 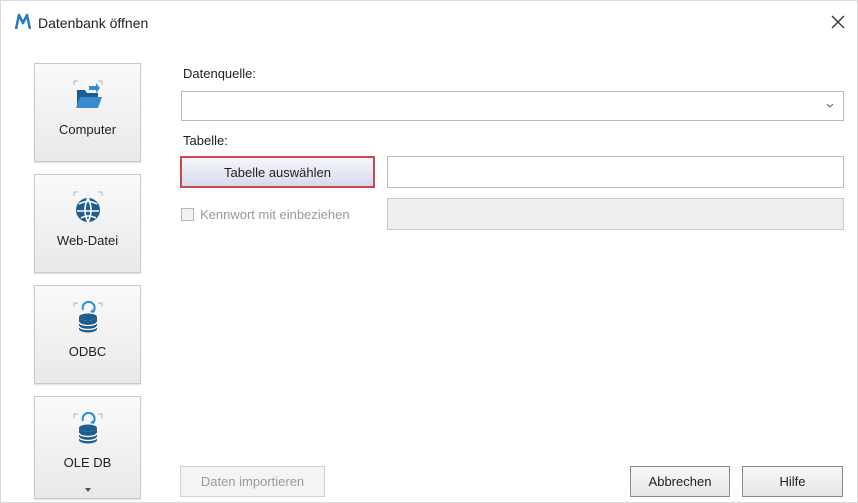 What do you see at coordinates (252, 481) in the screenshot?
I see `import-data-button: Daten importieren` at bounding box center [252, 481].